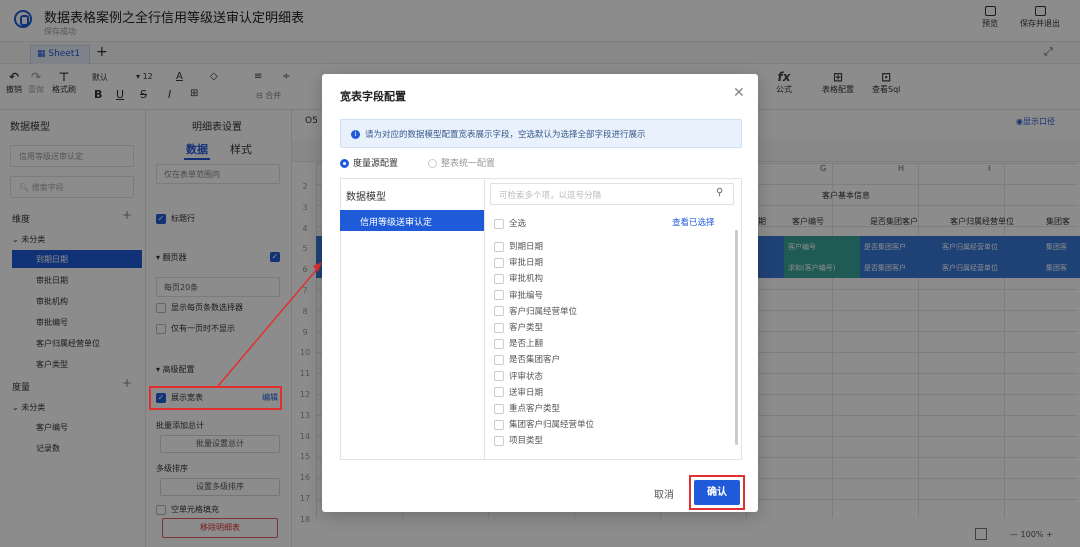 The height and width of the screenshot is (547, 1080). What do you see at coordinates (535, 311) in the screenshot?
I see `field-checkbox: 客户归属经营单位` at bounding box center [535, 311].